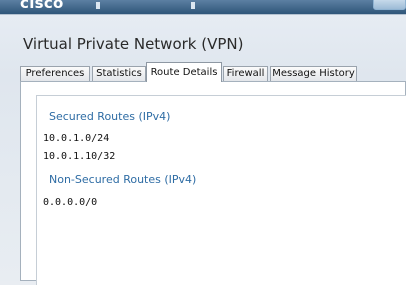 This screenshot has width=406, height=285. Describe the element at coordinates (133, 44) in the screenshot. I see `page-title: Virtual Private Network (VPN)` at that location.